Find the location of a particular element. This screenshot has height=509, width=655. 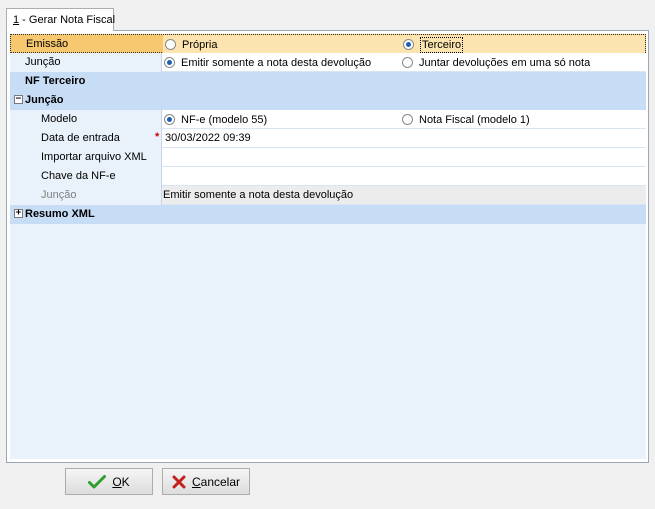

check-icon is located at coordinates (97, 481).